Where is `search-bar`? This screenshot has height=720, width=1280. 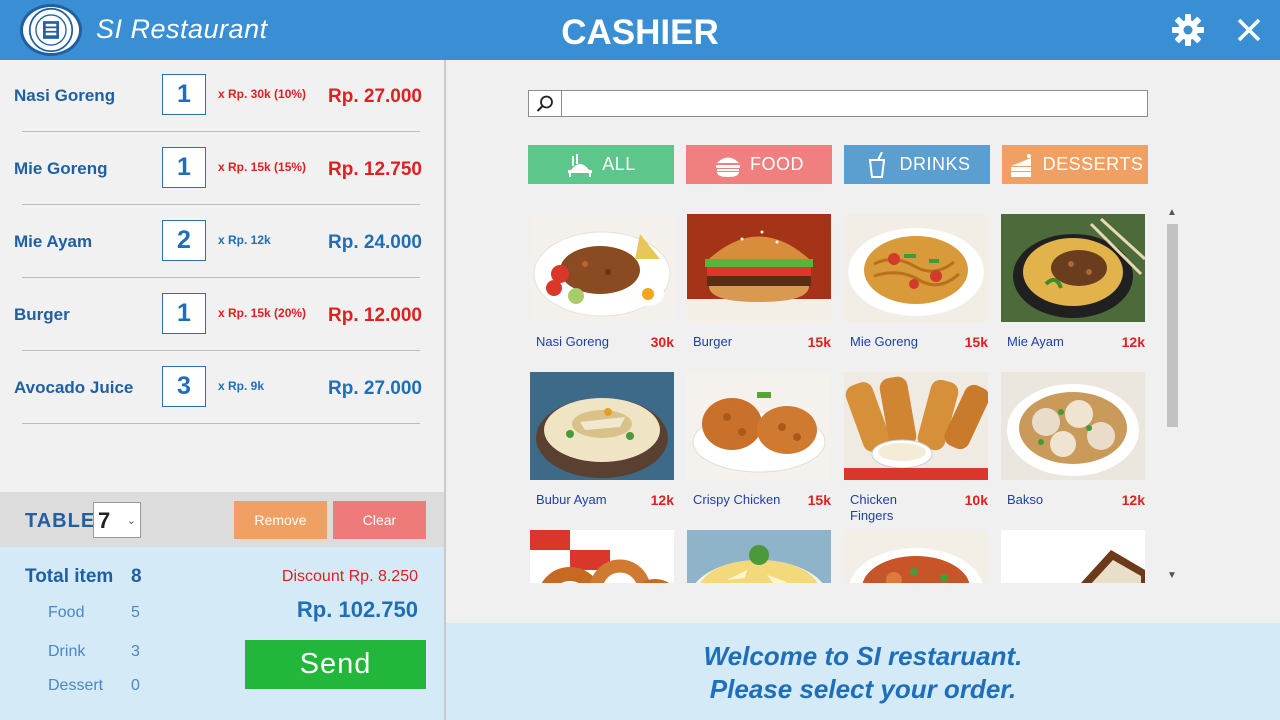
search-bar is located at coordinates (838, 103).